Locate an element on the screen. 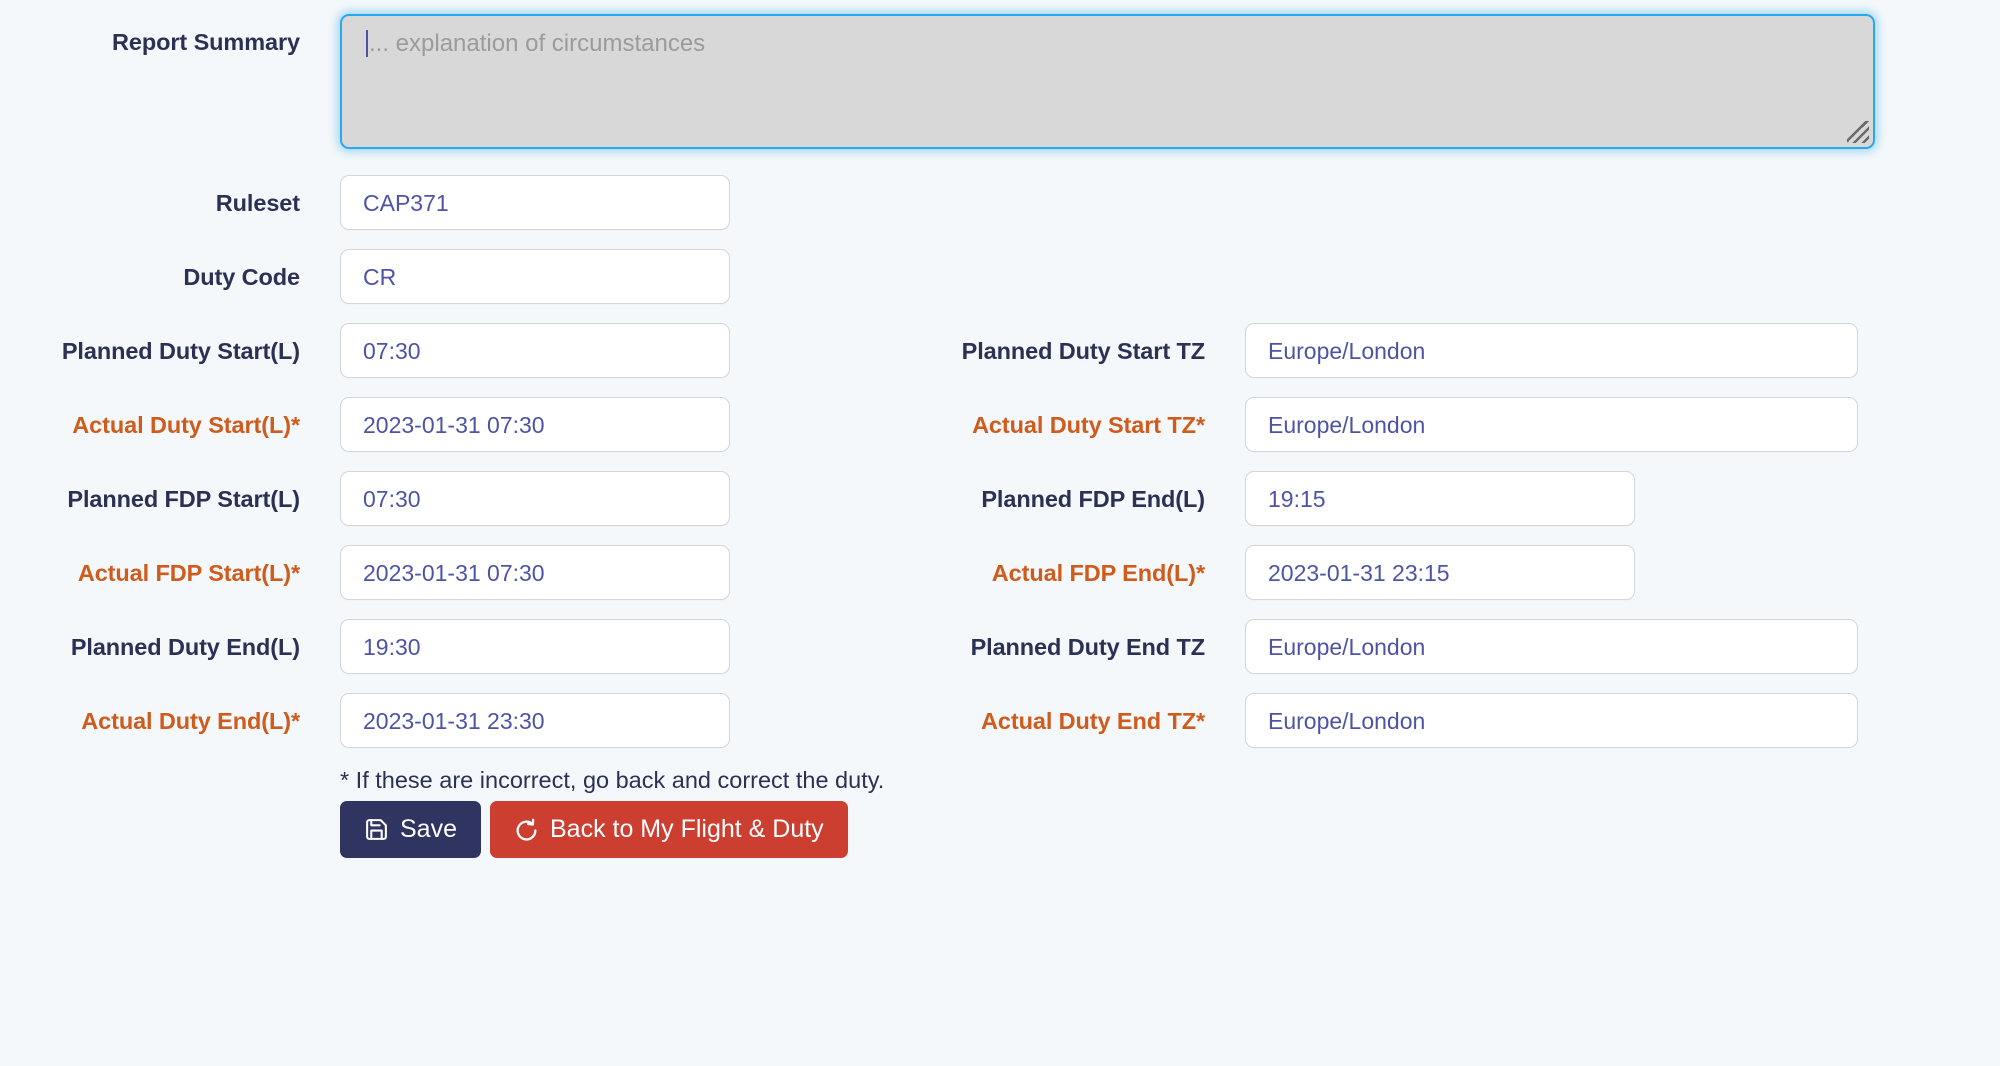 The image size is (2000, 1066). planned-duty-end-group: Planned Duty End(L) 19:30 is located at coordinates (450, 646).